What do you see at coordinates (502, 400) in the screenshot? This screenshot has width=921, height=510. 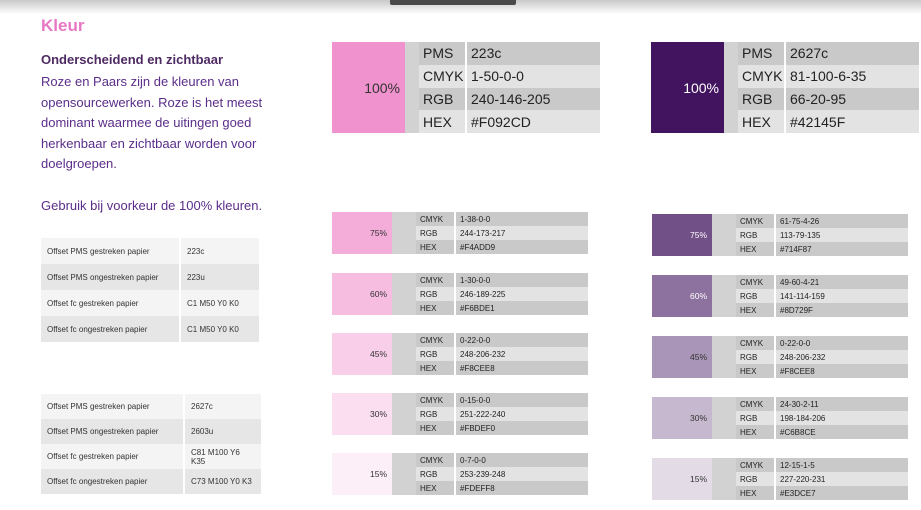 I see `value-row: CMYK 0-15-0-0` at bounding box center [502, 400].